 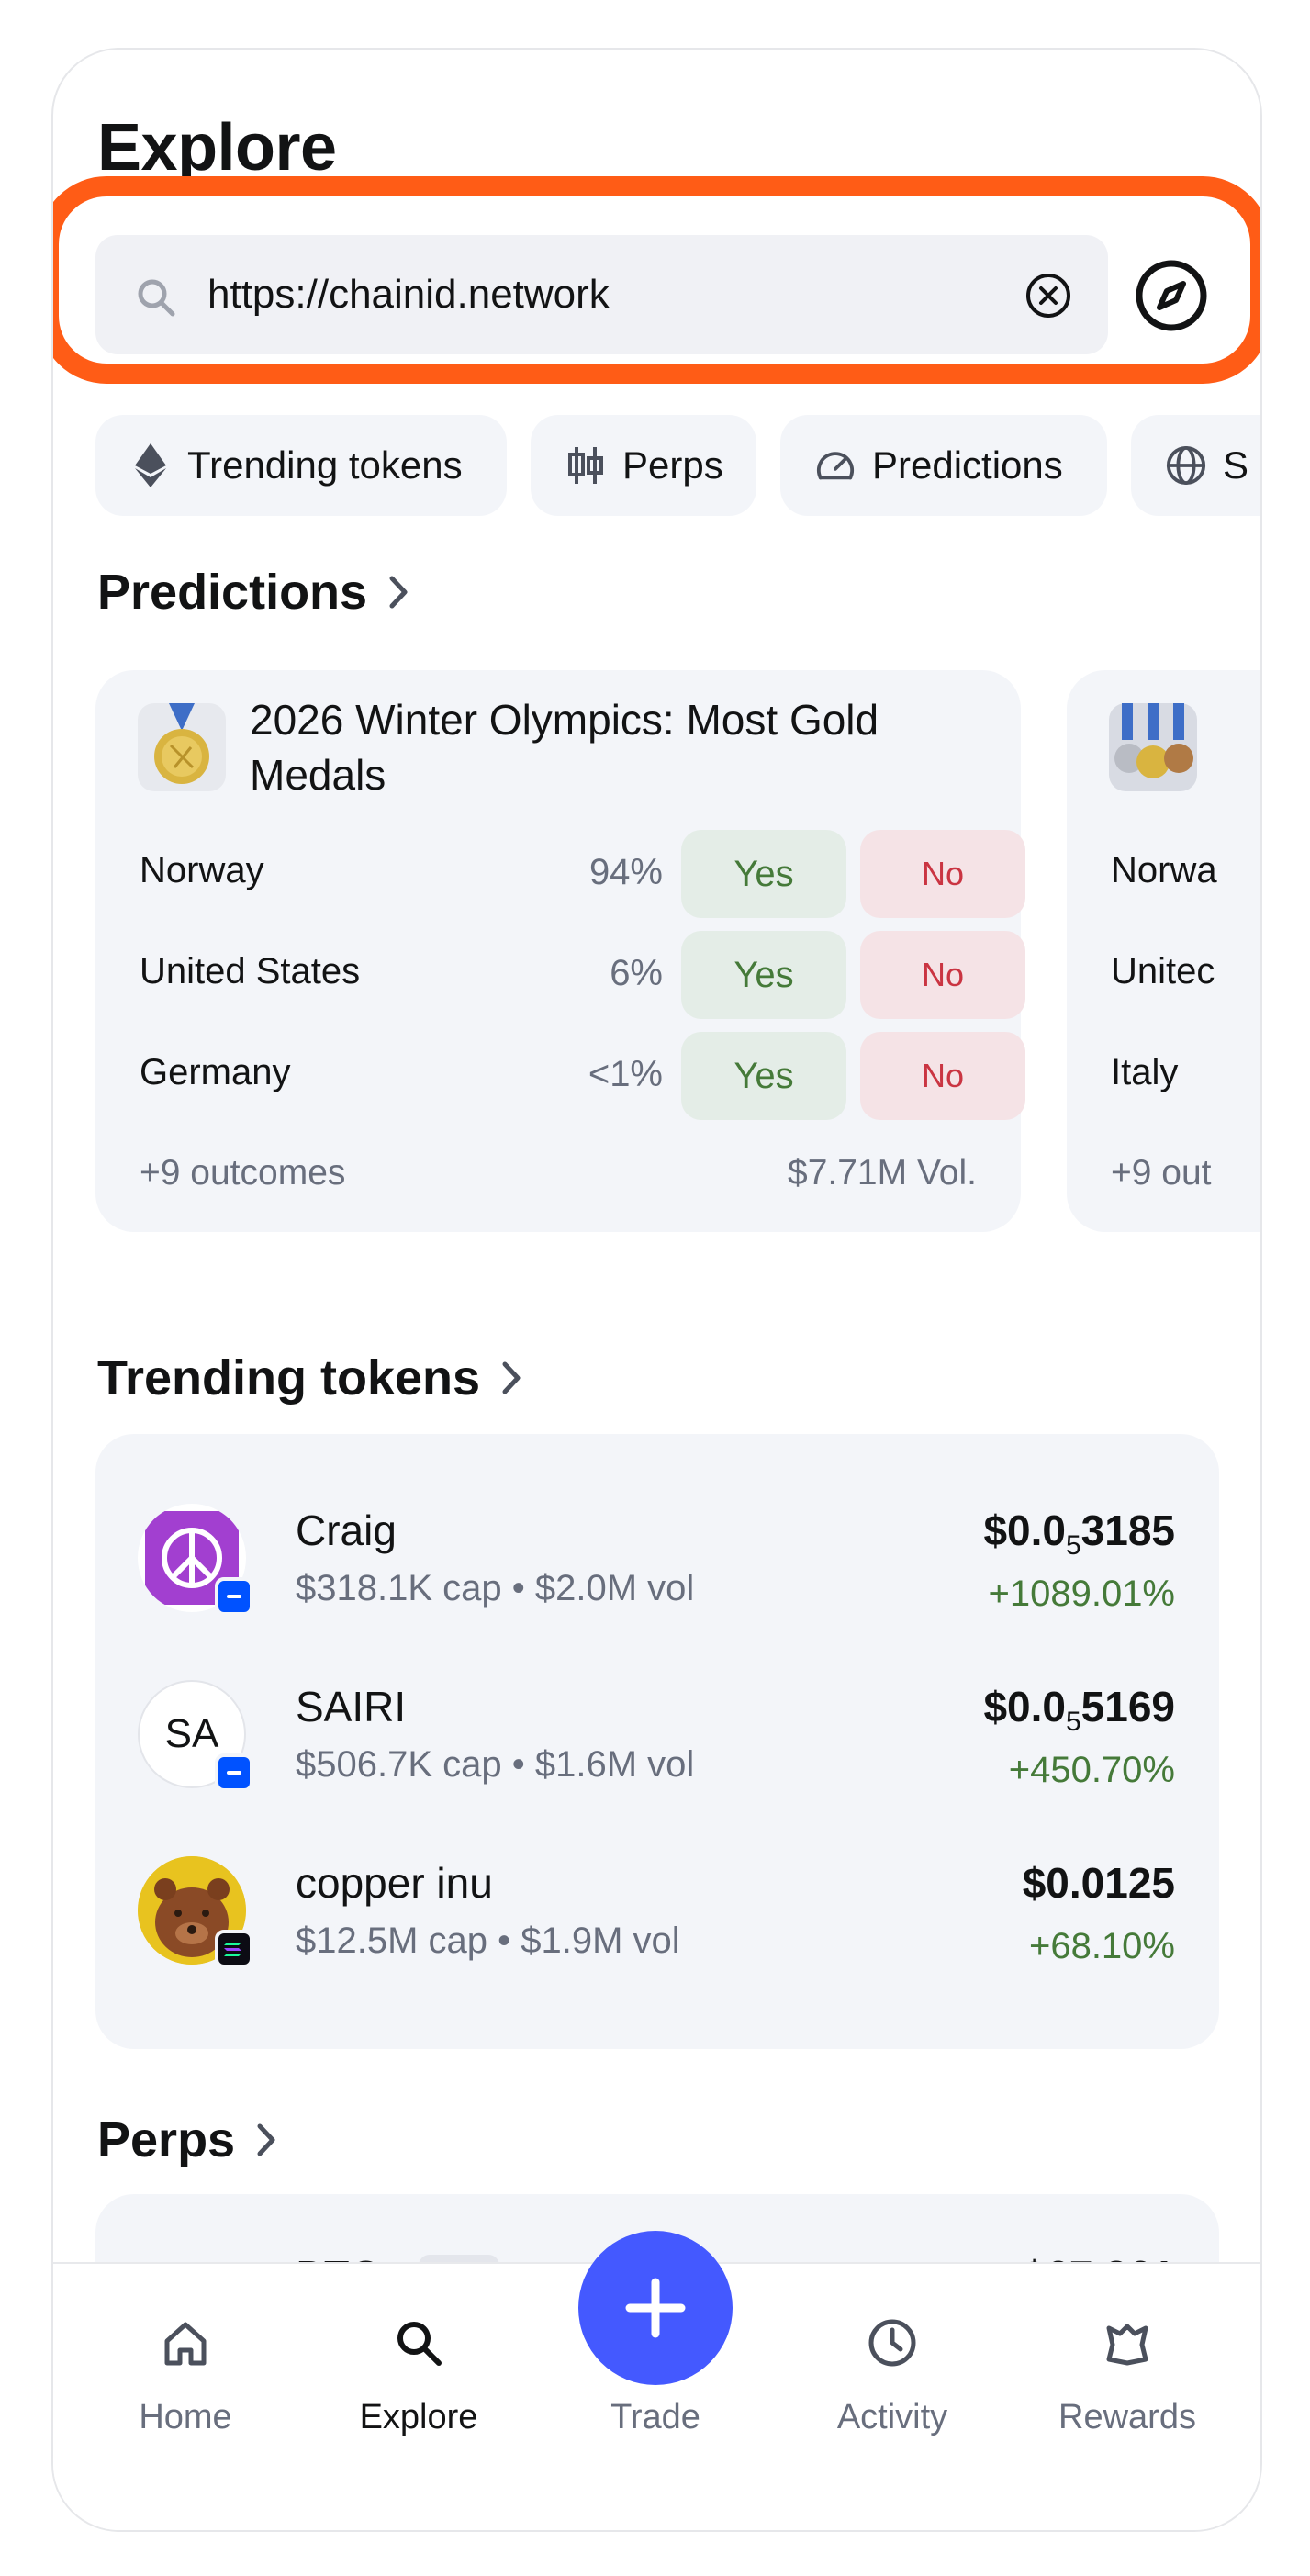 What do you see at coordinates (625, 872) in the screenshot?
I see `outcome-percent: 94%` at bounding box center [625, 872].